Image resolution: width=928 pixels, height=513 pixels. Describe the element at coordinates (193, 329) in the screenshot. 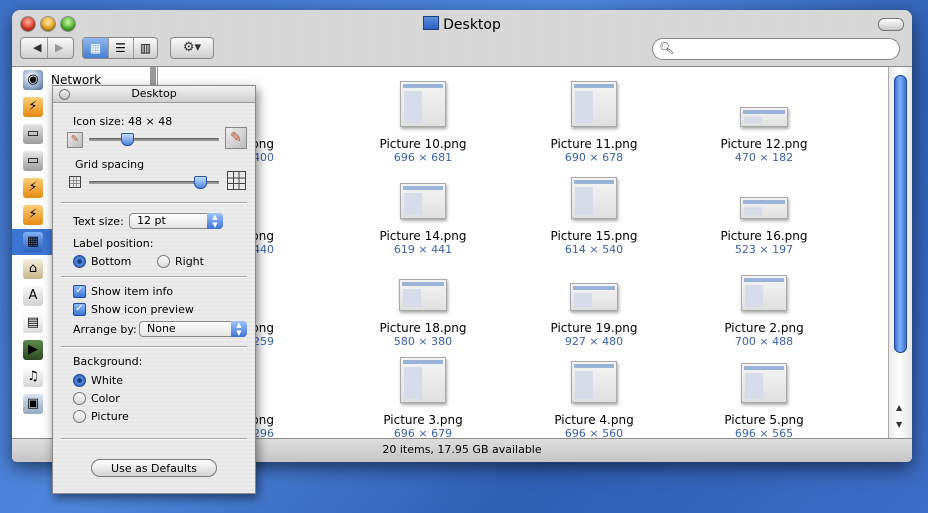

I see `arrange-by-popup: None ▲ ▼` at that location.